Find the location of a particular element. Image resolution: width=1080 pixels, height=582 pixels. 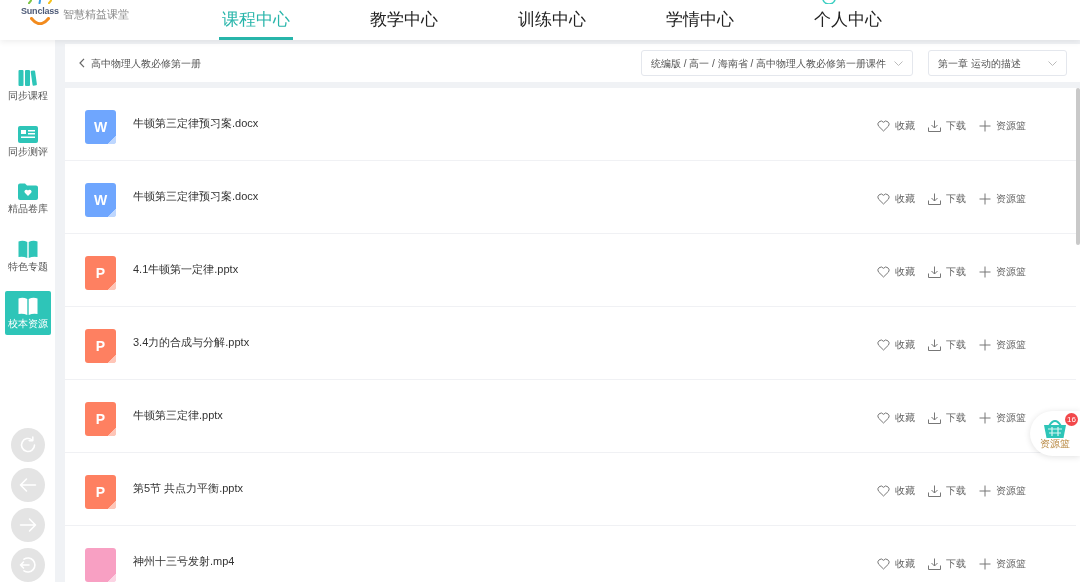

logo-arc-icon is located at coordinates (39, 21).